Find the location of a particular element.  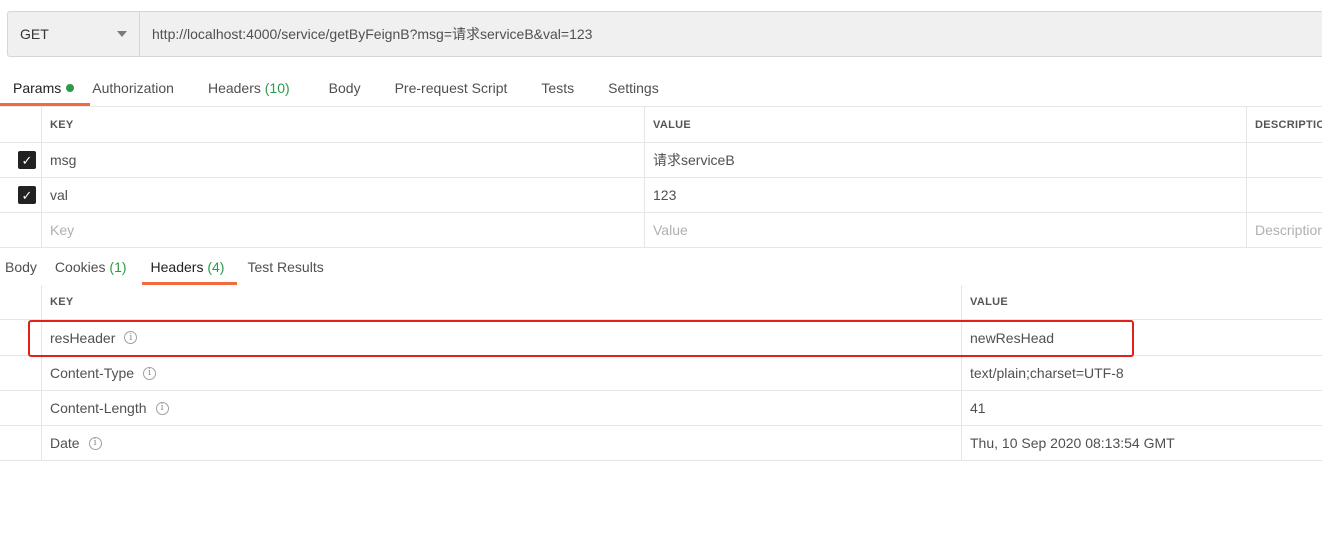

tab-tests: Tests is located at coordinates (557, 88).